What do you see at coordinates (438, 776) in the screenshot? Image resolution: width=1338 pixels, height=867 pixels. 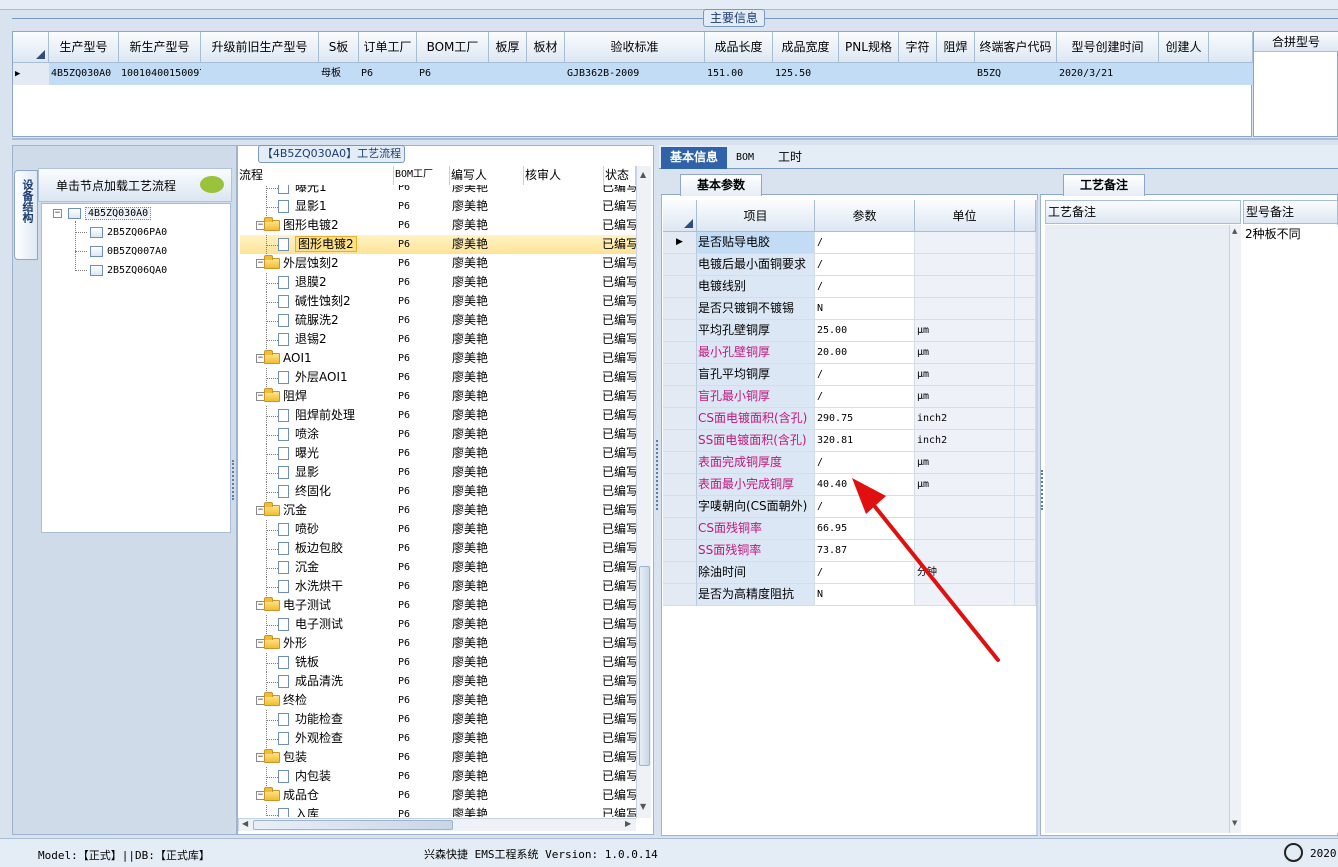 I see `flow-row: 内包装 P6 廖美艳 已编写` at bounding box center [438, 776].